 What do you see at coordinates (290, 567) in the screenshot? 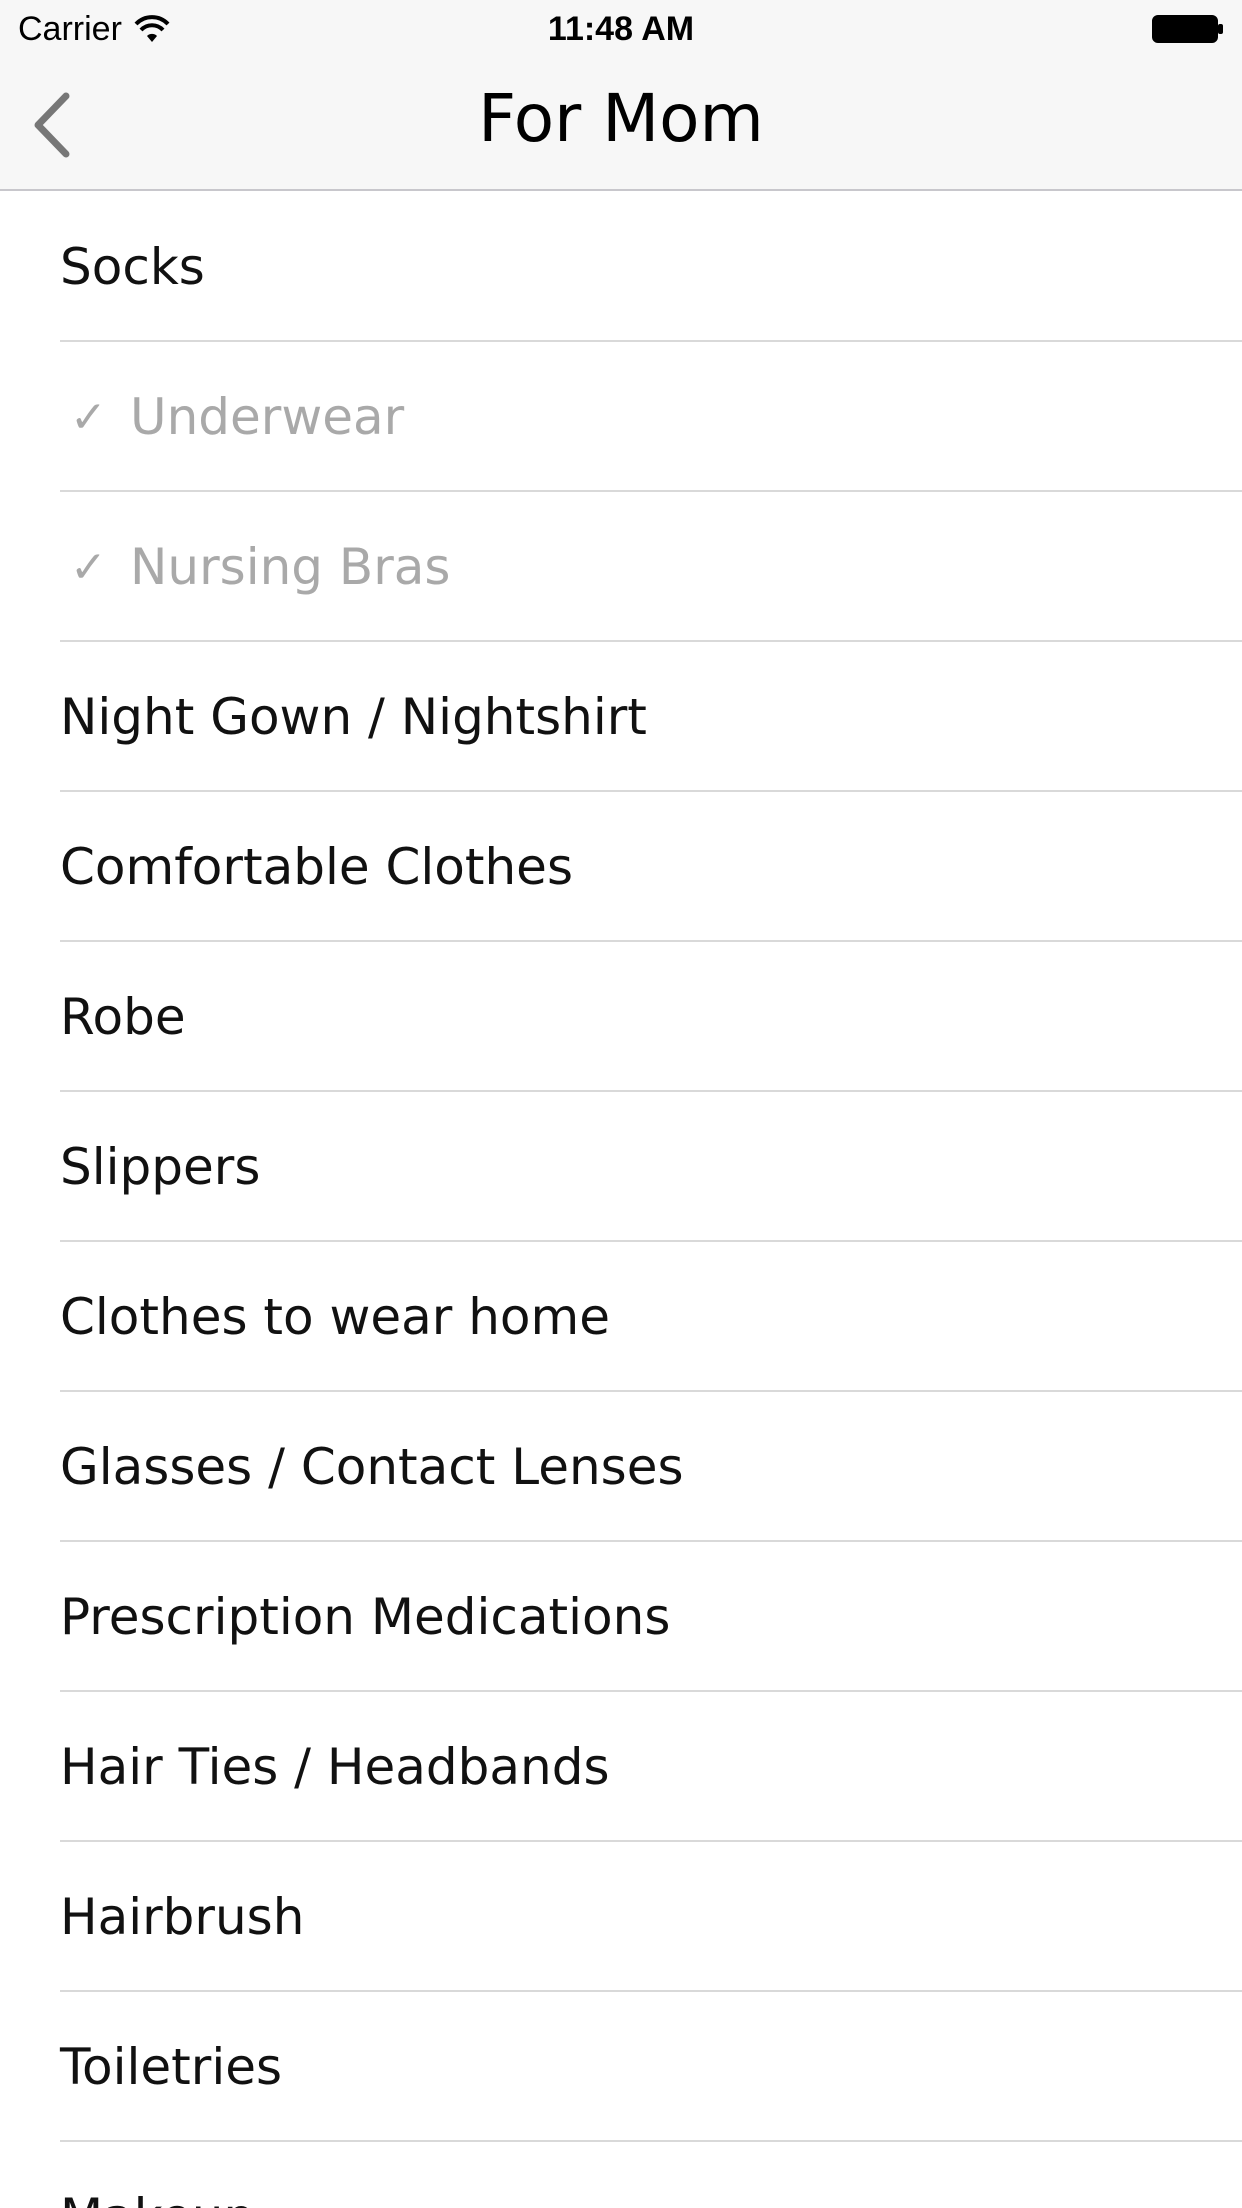
I see `list-item-label: Nursing Bras` at bounding box center [290, 567].